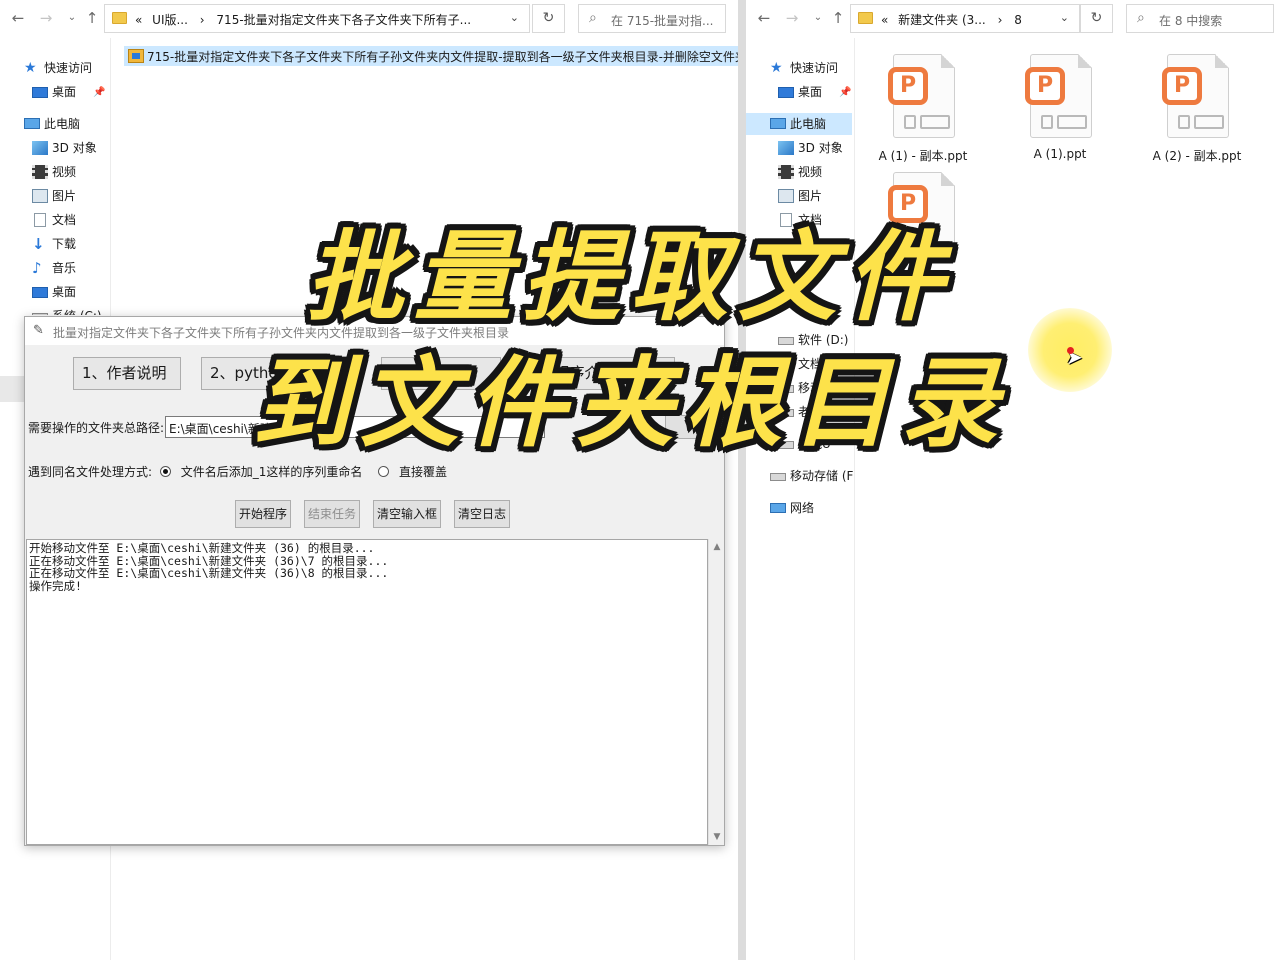 The image size is (1280, 960). I want to click on nav-removable-storage: 移动存储 (F, so click(812, 476).